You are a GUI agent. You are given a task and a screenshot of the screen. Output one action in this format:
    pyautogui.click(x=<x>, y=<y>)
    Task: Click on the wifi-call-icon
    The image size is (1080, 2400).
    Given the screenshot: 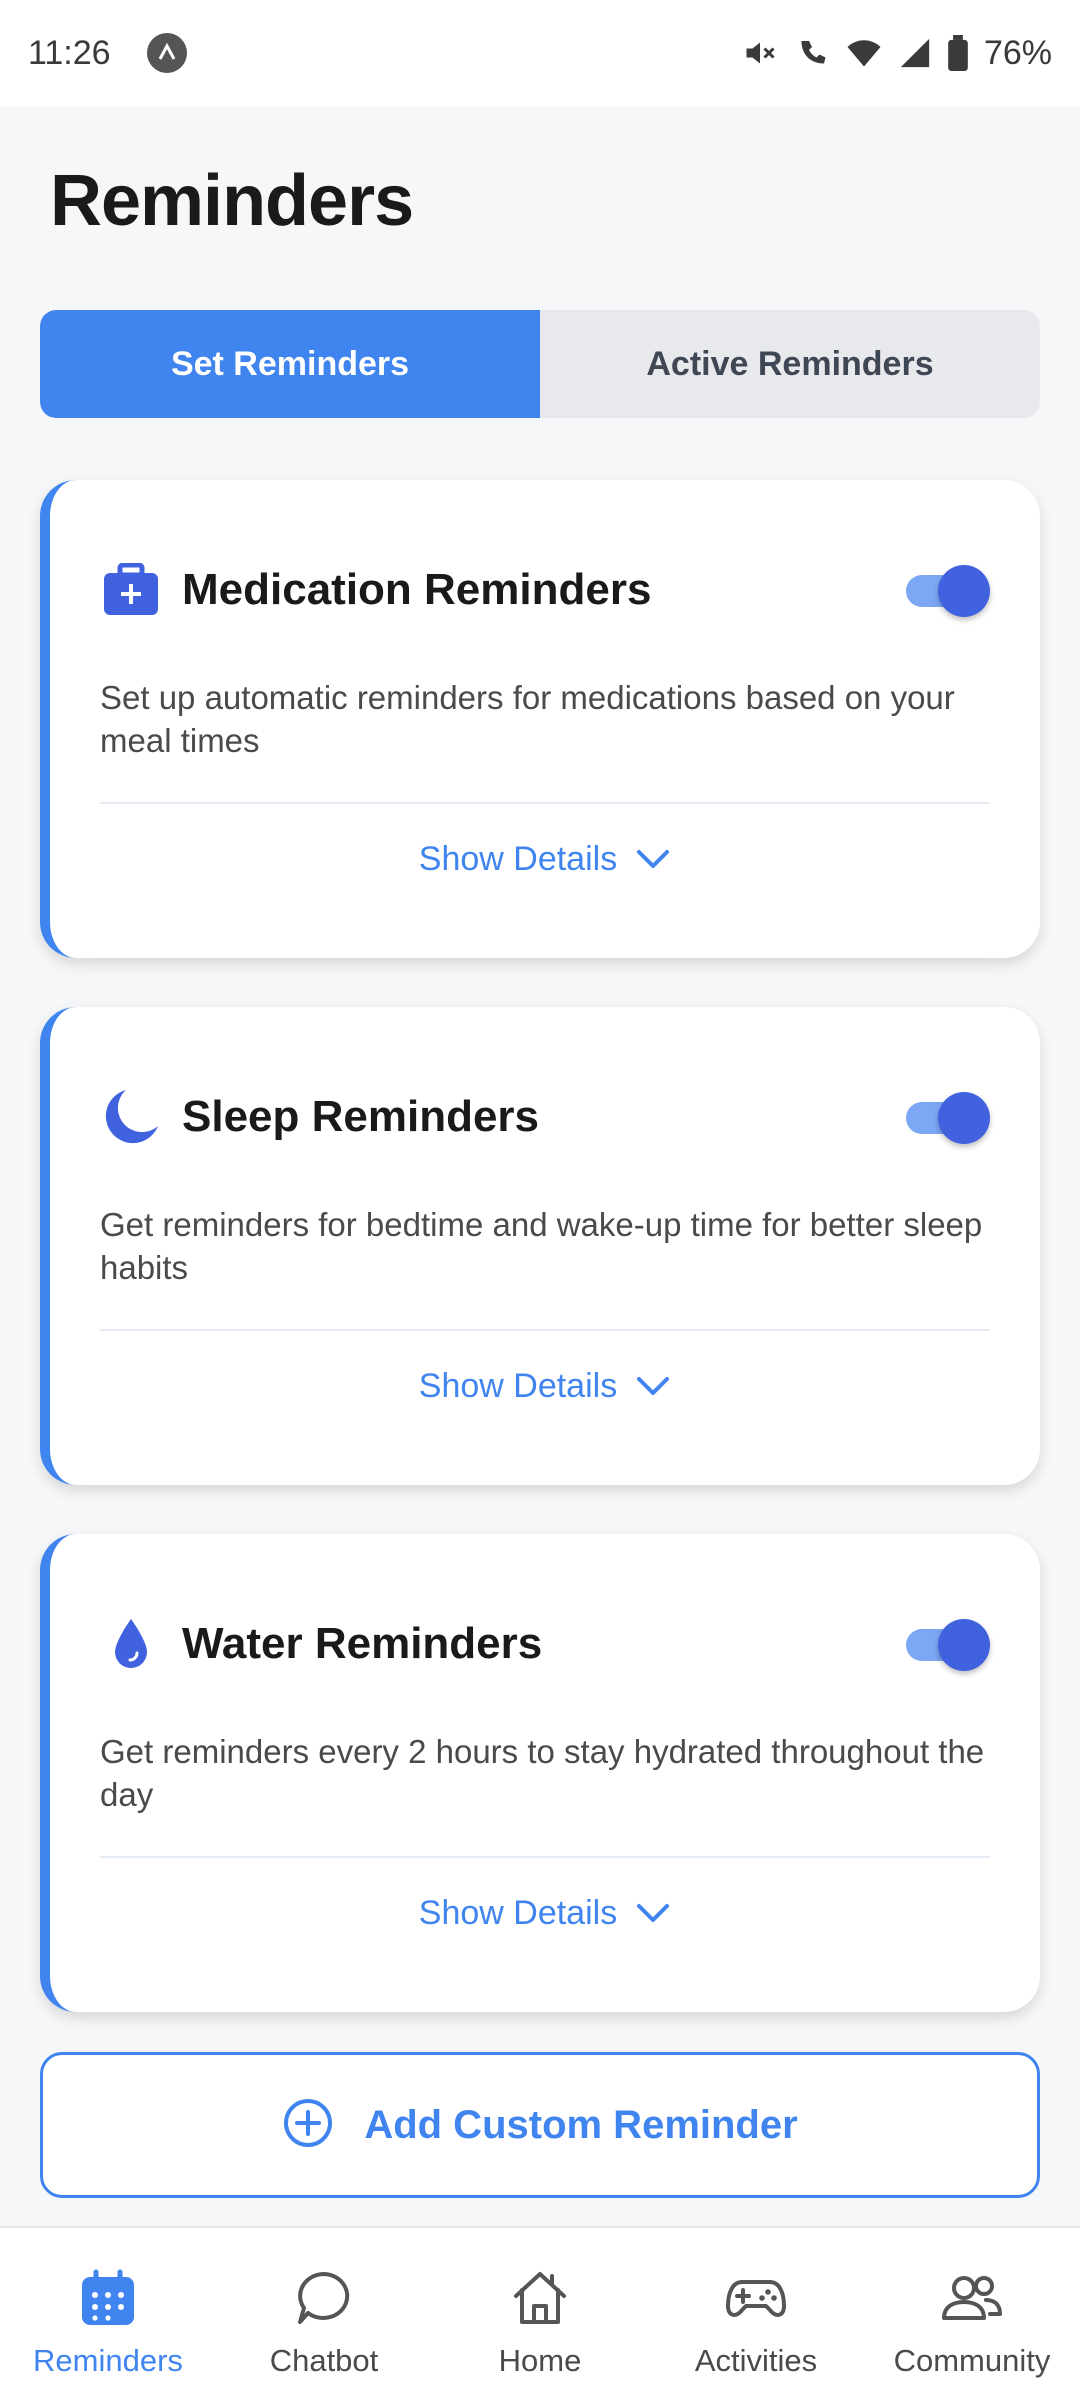 What is the action you would take?
    pyautogui.click(x=812, y=53)
    